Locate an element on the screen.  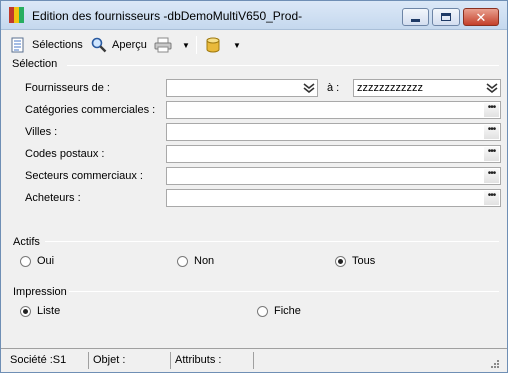
codes-postaux-label: Codes postaux : is located at coordinates (65, 154).